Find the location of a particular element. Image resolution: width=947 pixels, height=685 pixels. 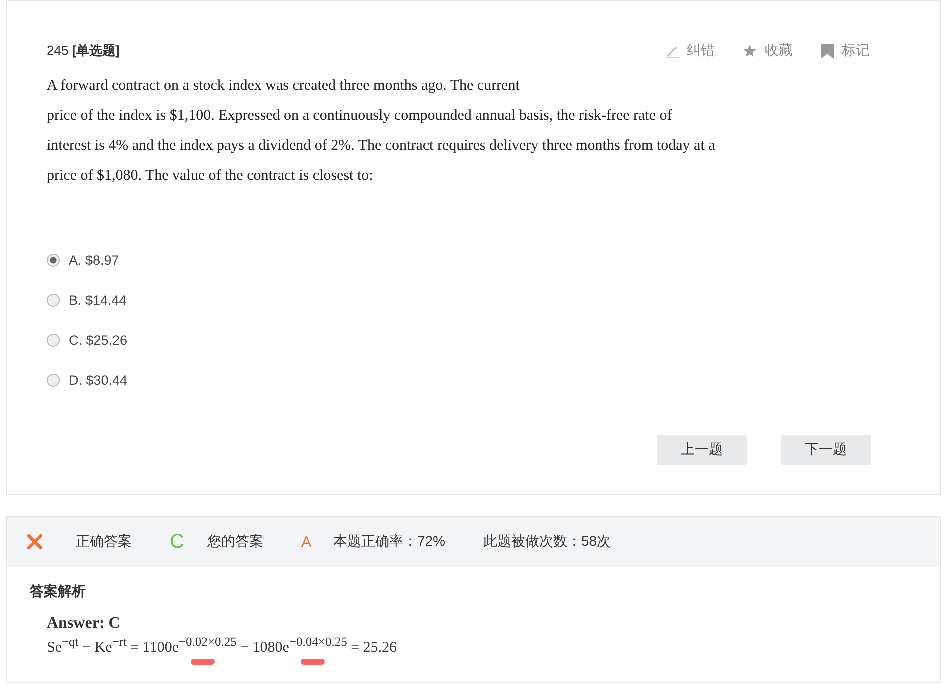

answer-option: D. $30.44 is located at coordinates (473, 380).